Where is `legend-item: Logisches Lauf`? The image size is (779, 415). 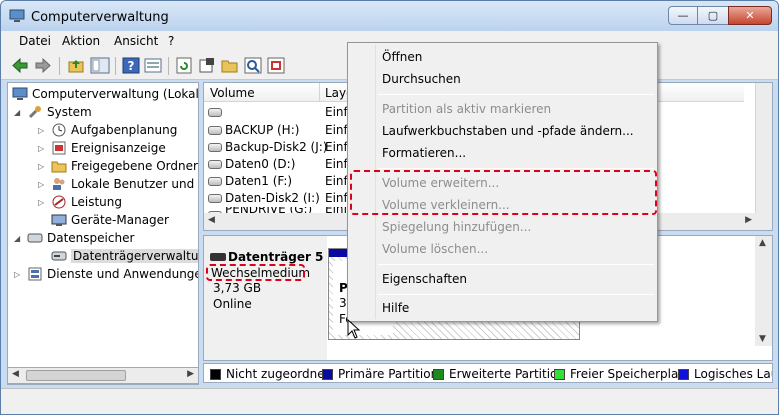
legend-item: Logisches Lauf is located at coordinates (725, 374).